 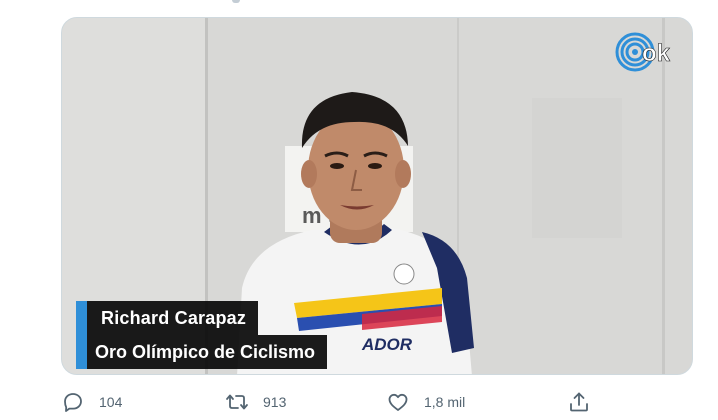 What do you see at coordinates (635, 52) in the screenshot?
I see `logo-dot` at bounding box center [635, 52].